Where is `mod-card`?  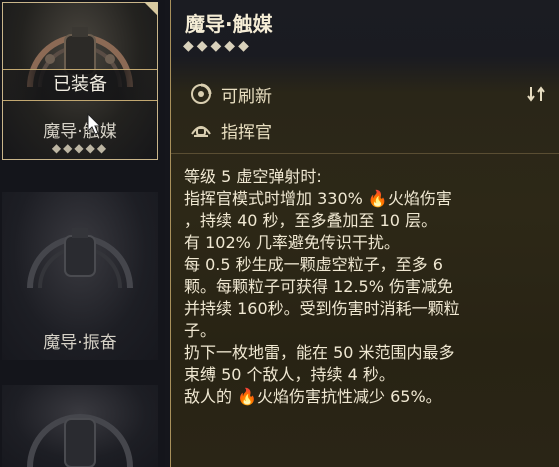
mod-card is located at coordinates (80, 426).